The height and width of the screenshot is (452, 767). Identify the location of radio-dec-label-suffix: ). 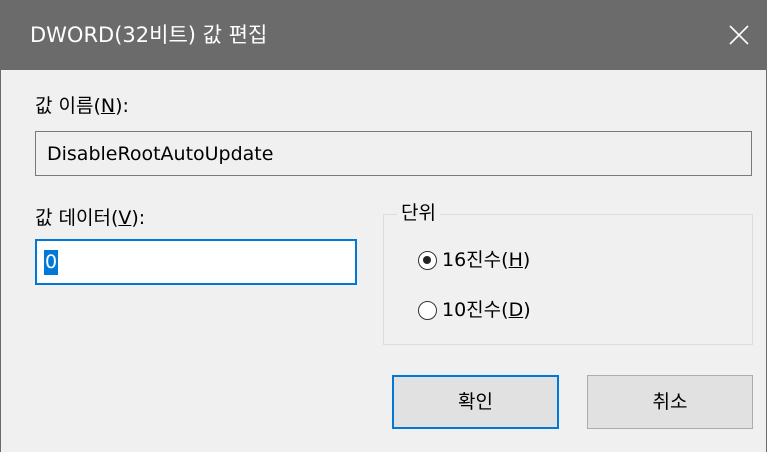
(527, 310).